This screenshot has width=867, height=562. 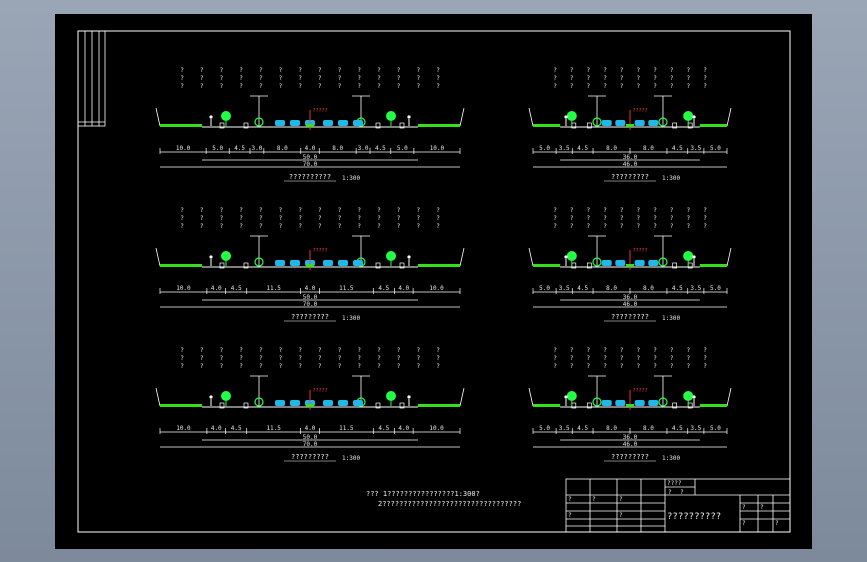 I want to click on inner-total-label: 36.0, so click(x=630, y=297).